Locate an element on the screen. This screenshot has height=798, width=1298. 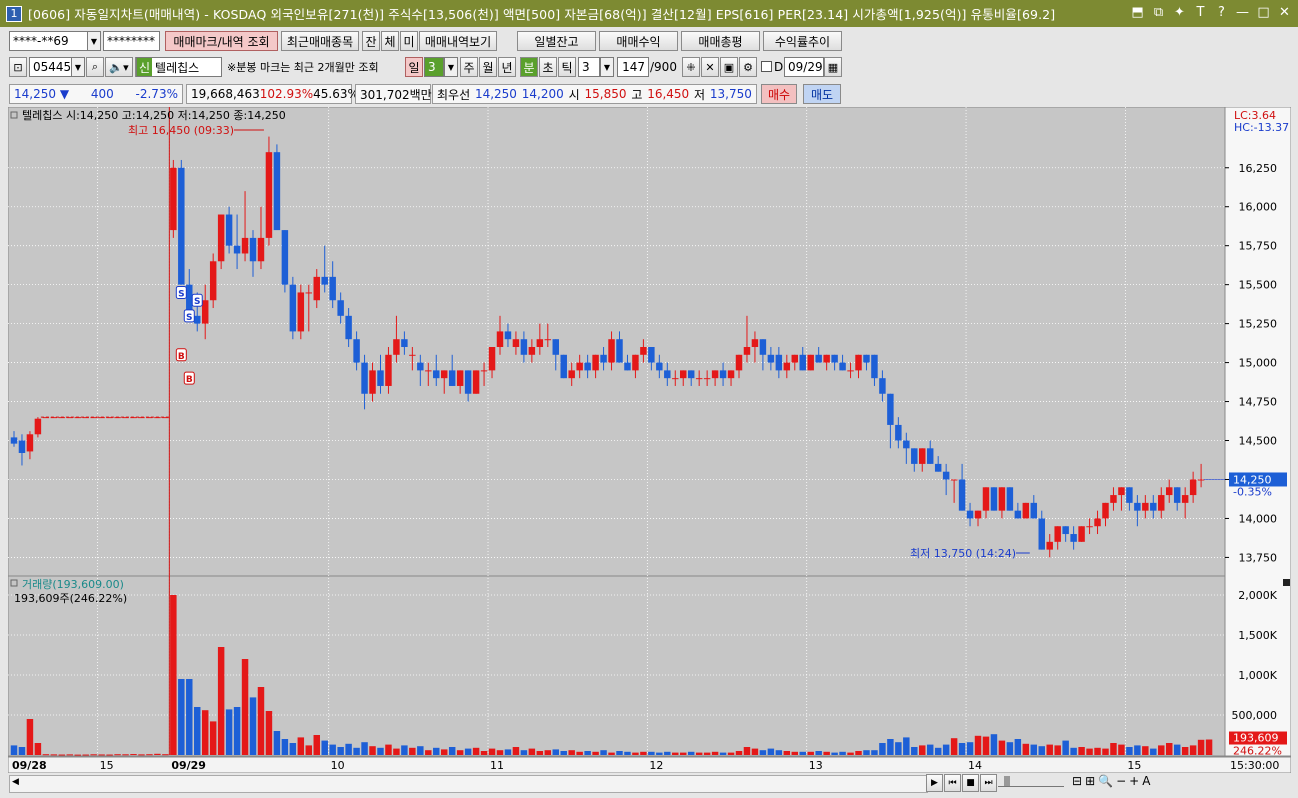
symbol-link-icon: ⊡ is located at coordinates (18, 67).